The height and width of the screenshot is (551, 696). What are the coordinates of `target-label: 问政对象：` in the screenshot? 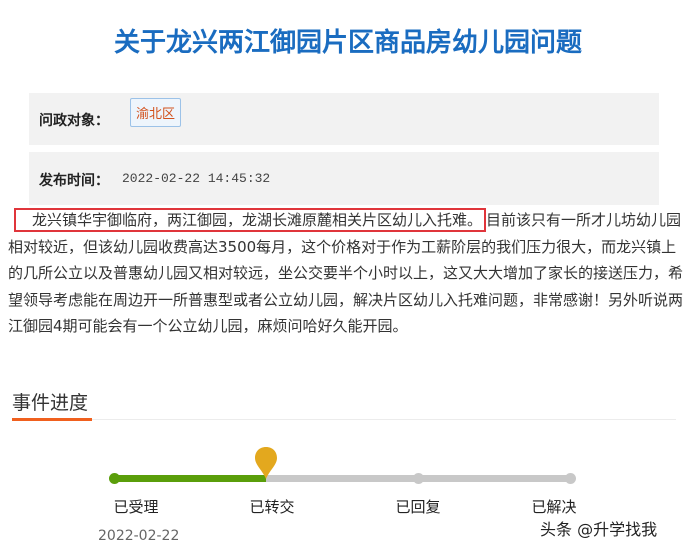 It's located at (74, 121).